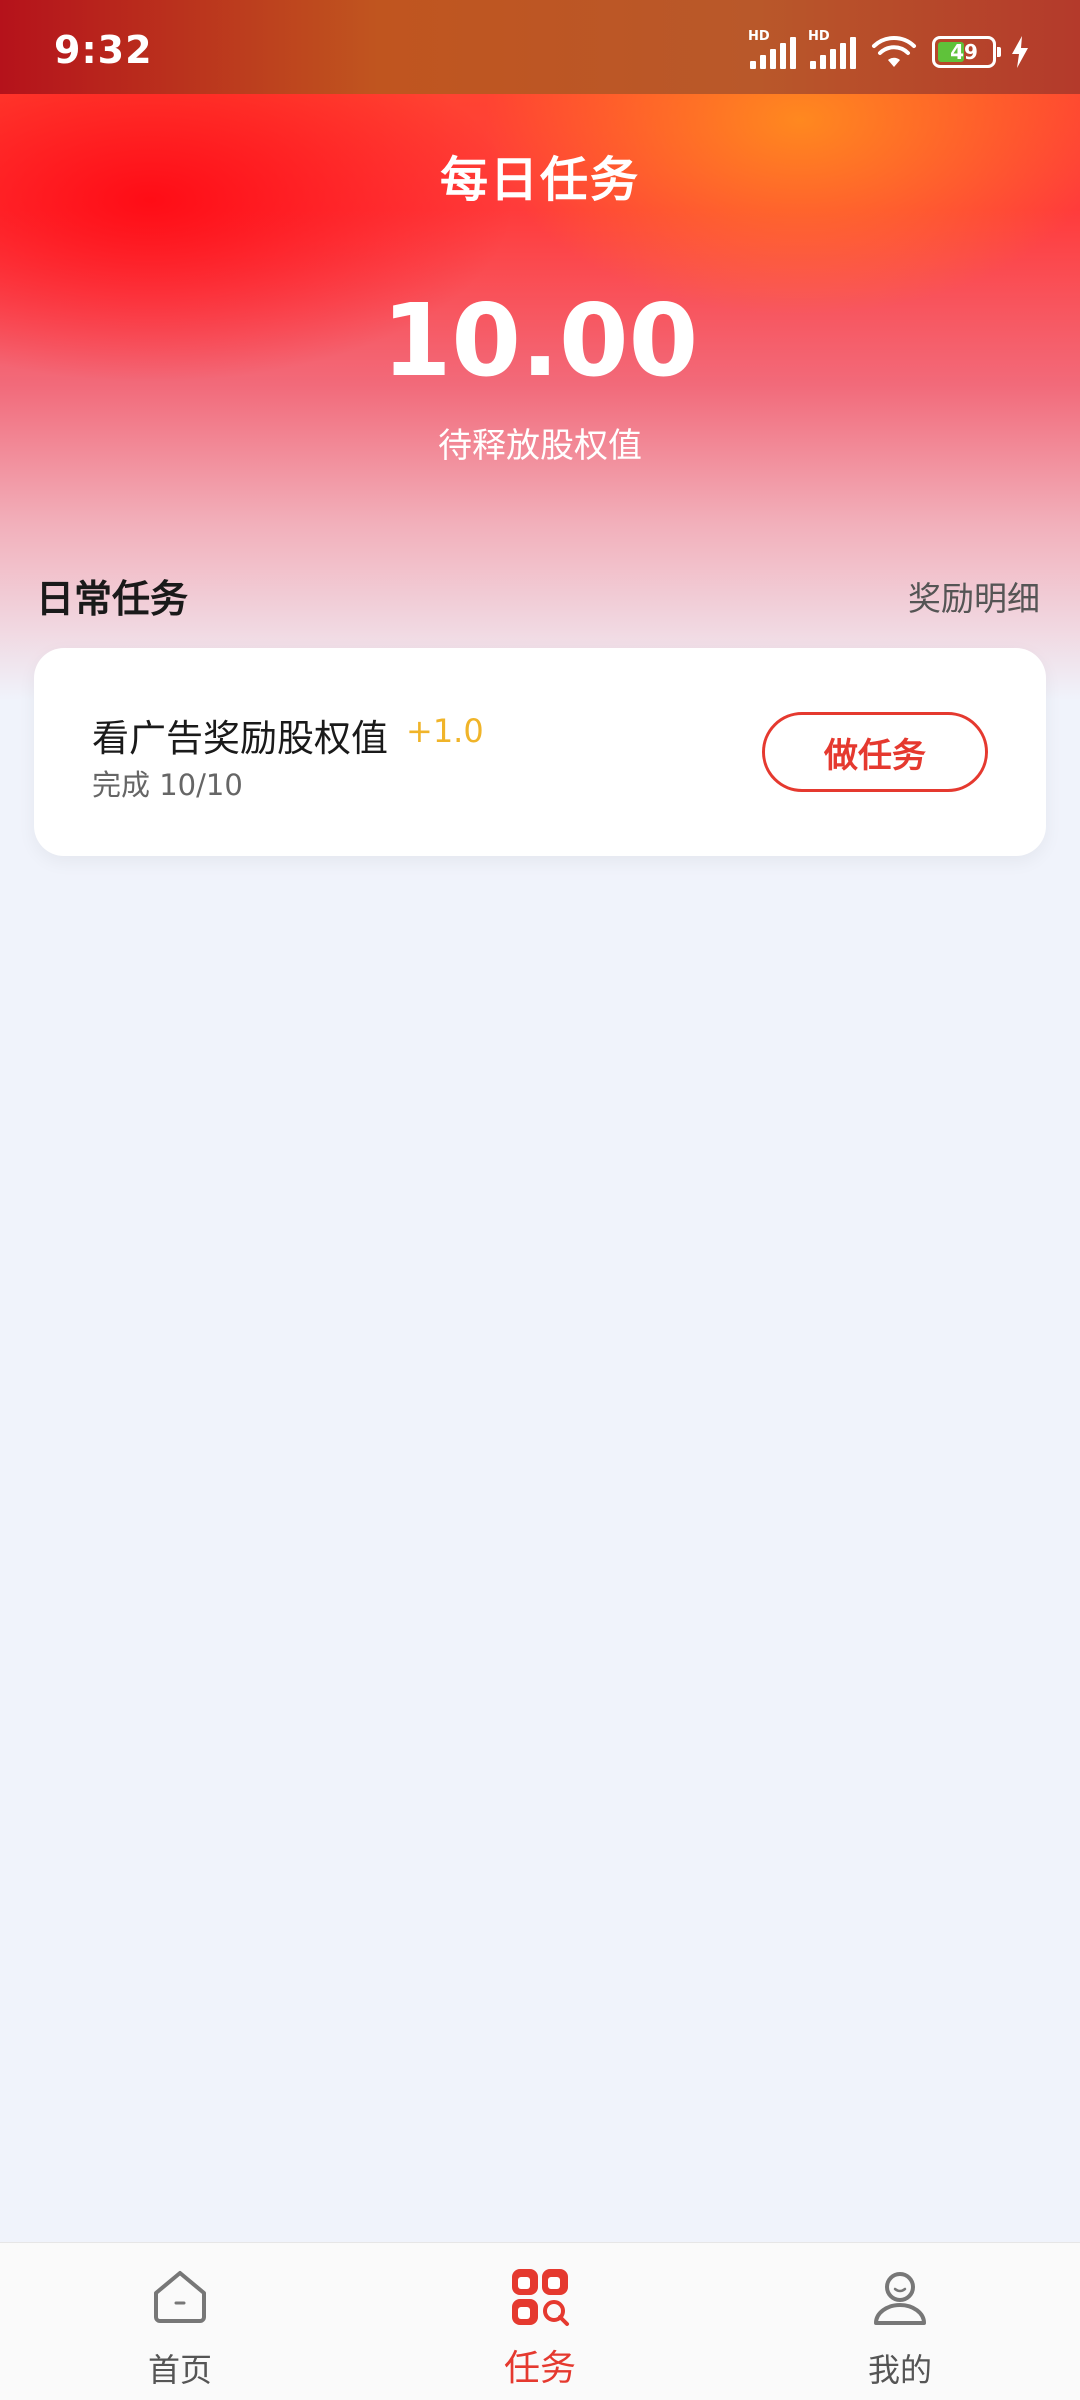  I want to click on task-progress: 完成 10/10, so click(167, 785).